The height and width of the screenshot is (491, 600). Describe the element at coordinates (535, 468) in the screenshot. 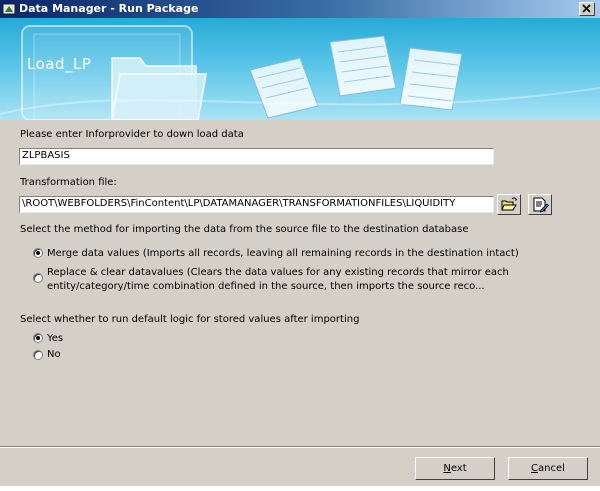

I see `cancel-mnemonic: C` at that location.